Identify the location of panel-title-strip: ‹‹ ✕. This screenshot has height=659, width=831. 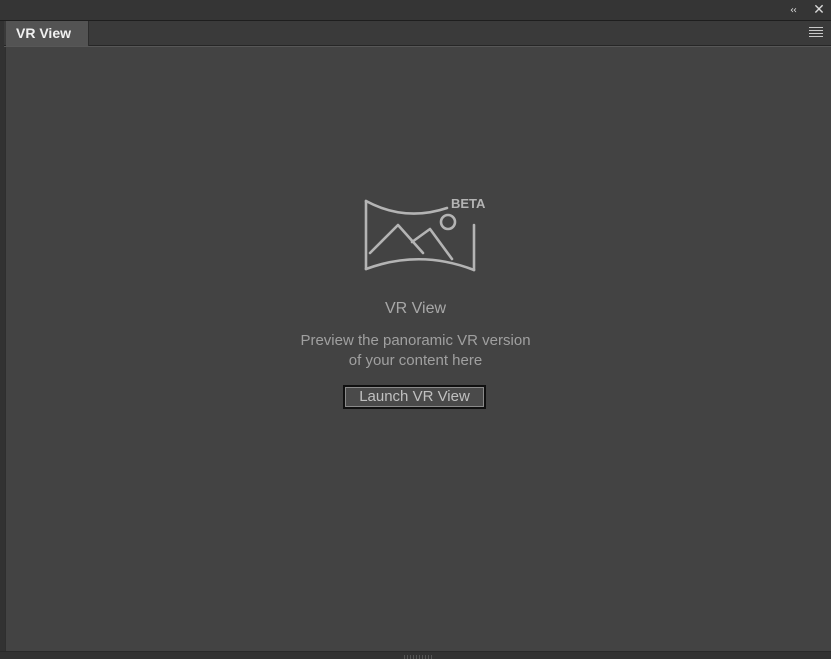
(415, 10).